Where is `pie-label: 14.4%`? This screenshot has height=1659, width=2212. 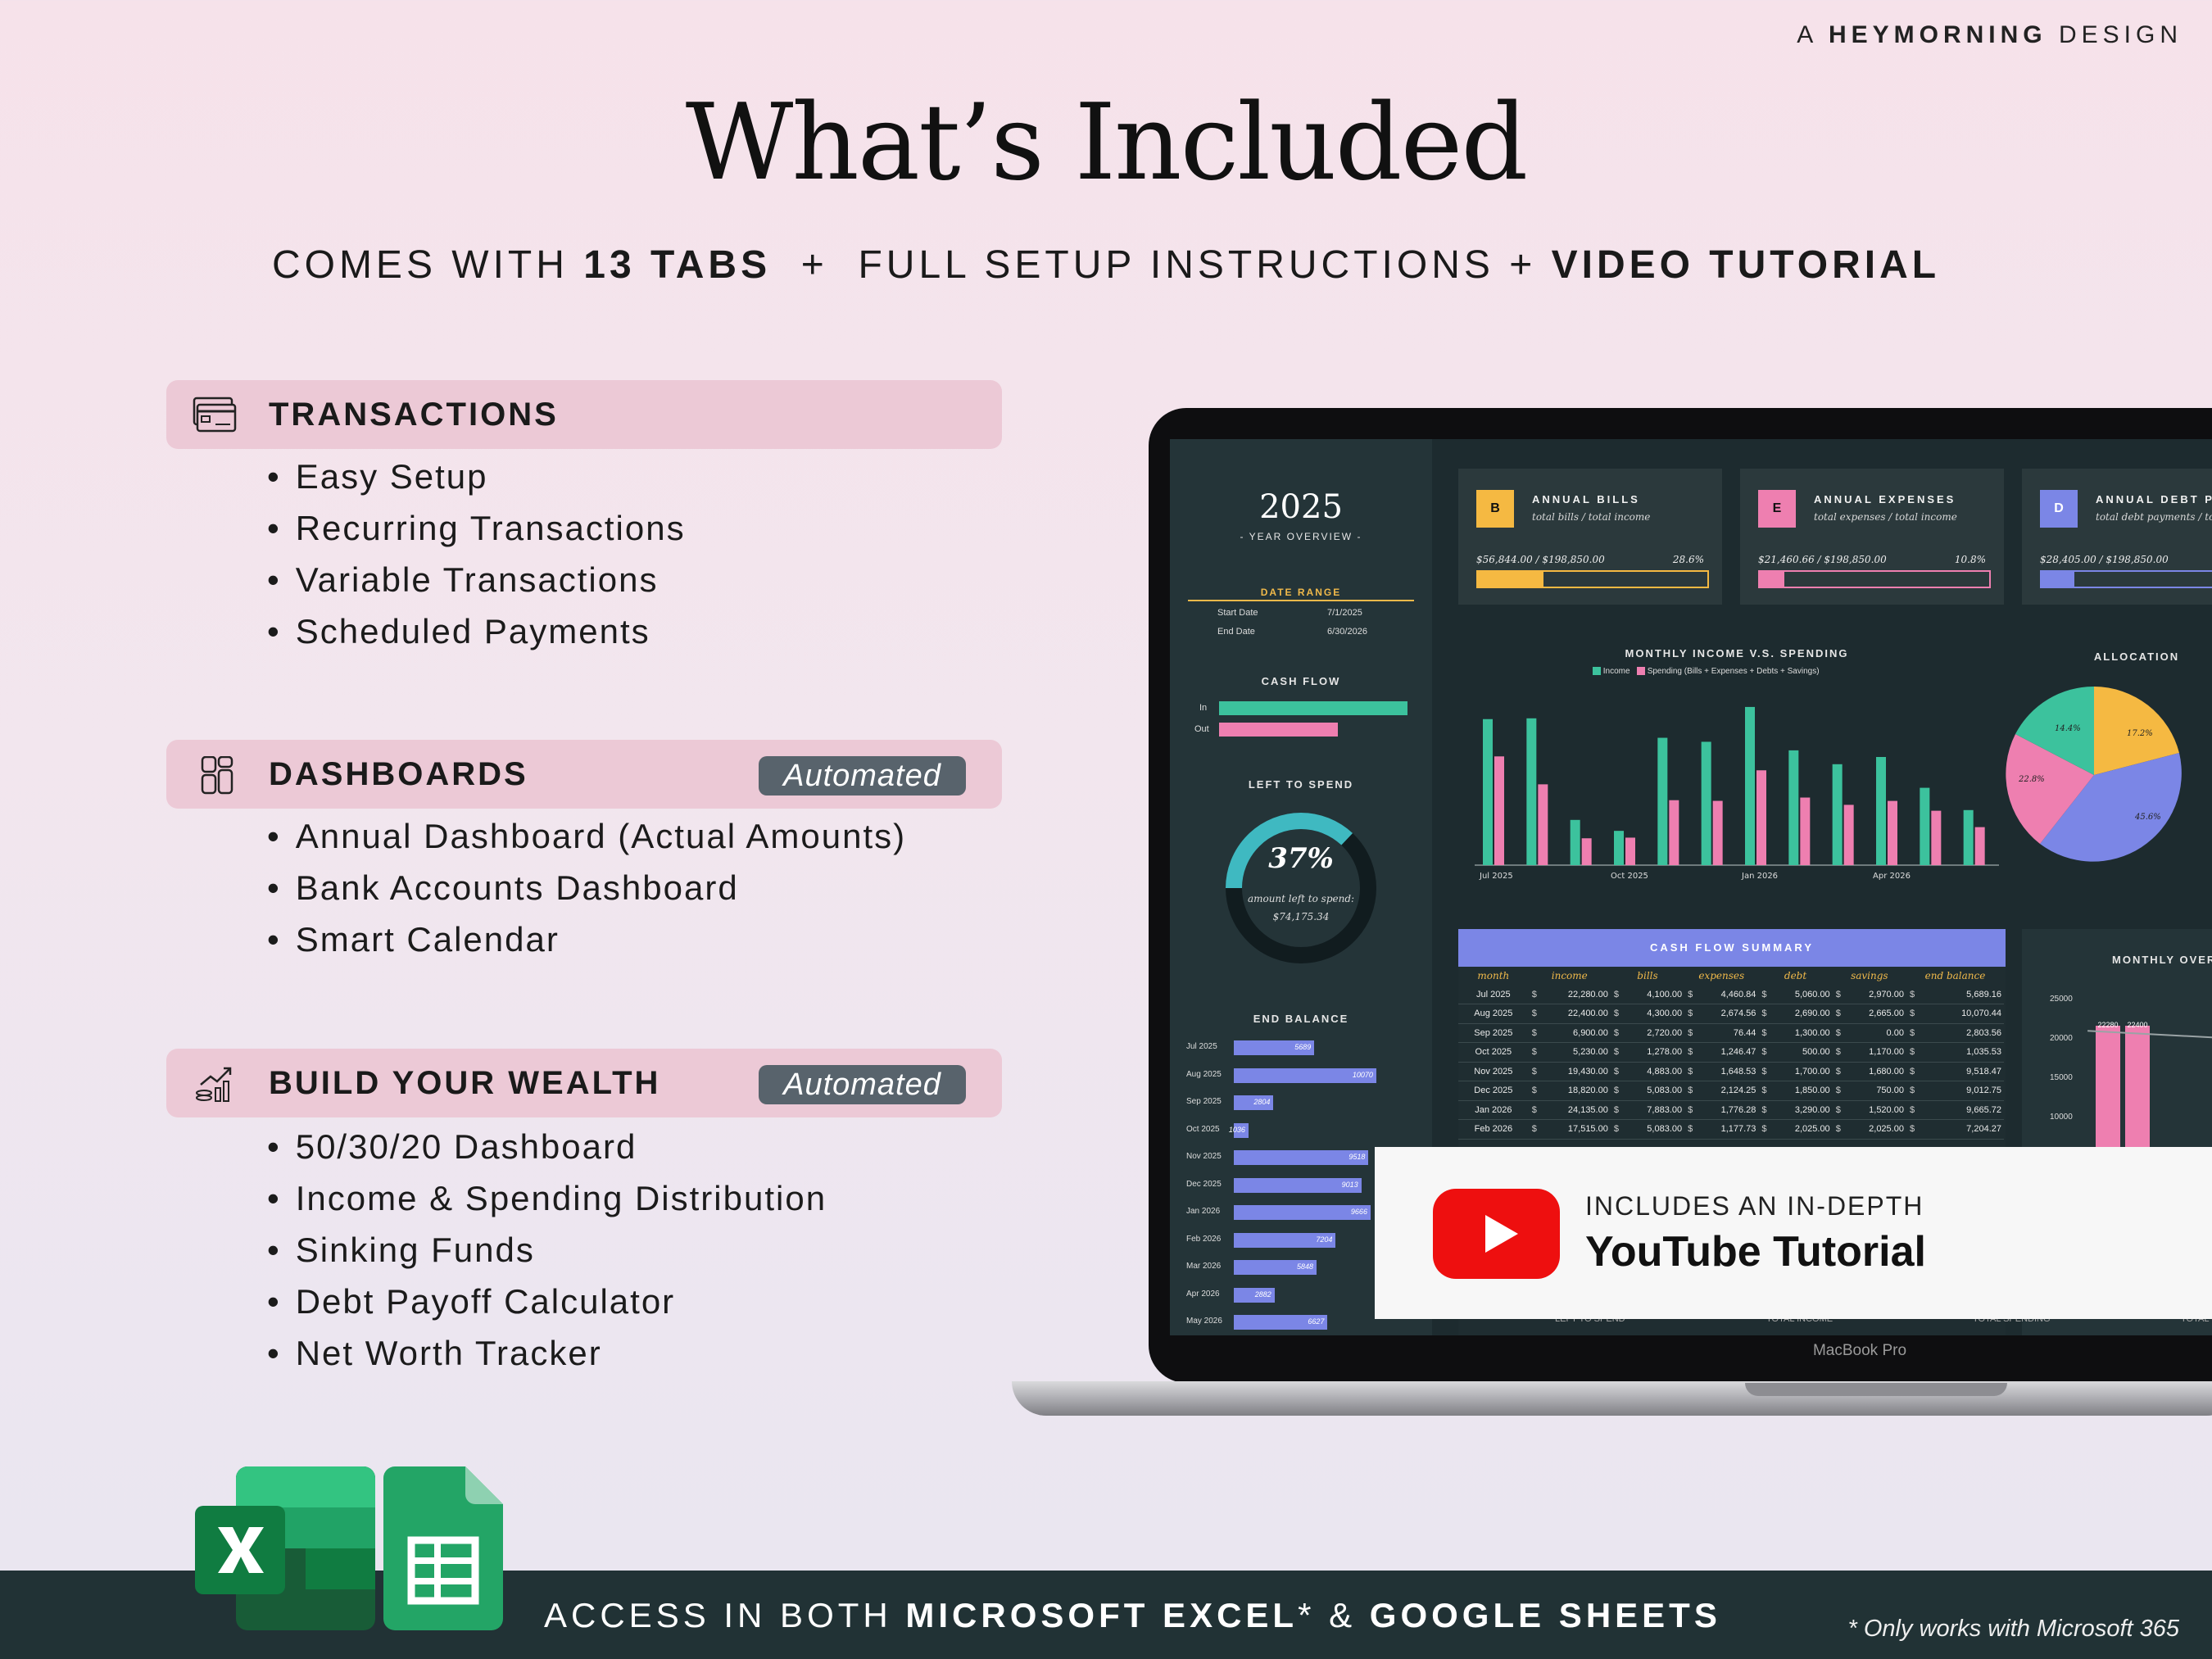 pie-label: 14.4% is located at coordinates (2068, 728).